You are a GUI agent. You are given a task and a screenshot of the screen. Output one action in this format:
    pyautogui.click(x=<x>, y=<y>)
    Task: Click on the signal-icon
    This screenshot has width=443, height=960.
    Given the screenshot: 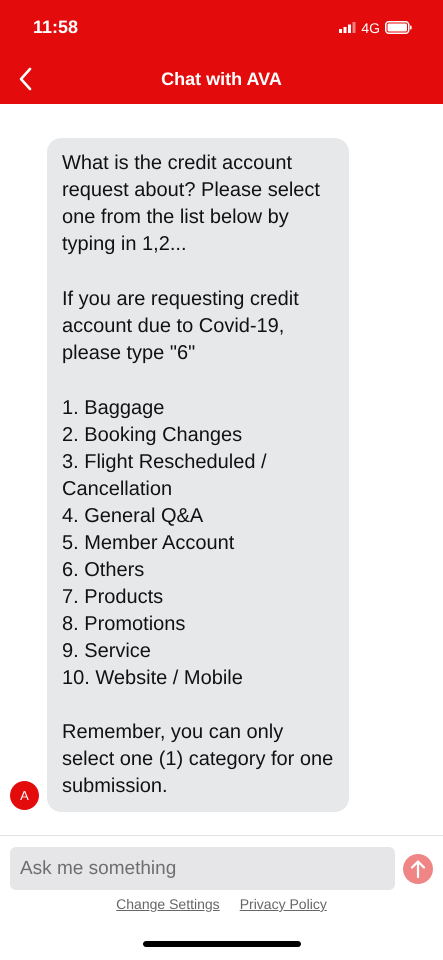 What is the action you would take?
    pyautogui.click(x=347, y=27)
    